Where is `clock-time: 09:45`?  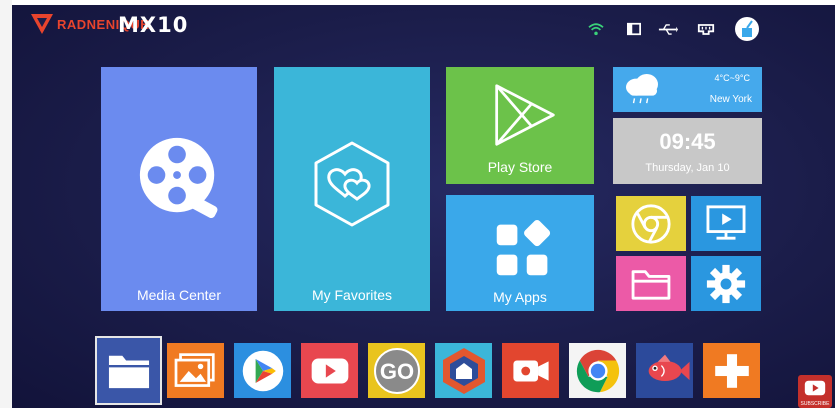
clock-time: 09:45 is located at coordinates (687, 141).